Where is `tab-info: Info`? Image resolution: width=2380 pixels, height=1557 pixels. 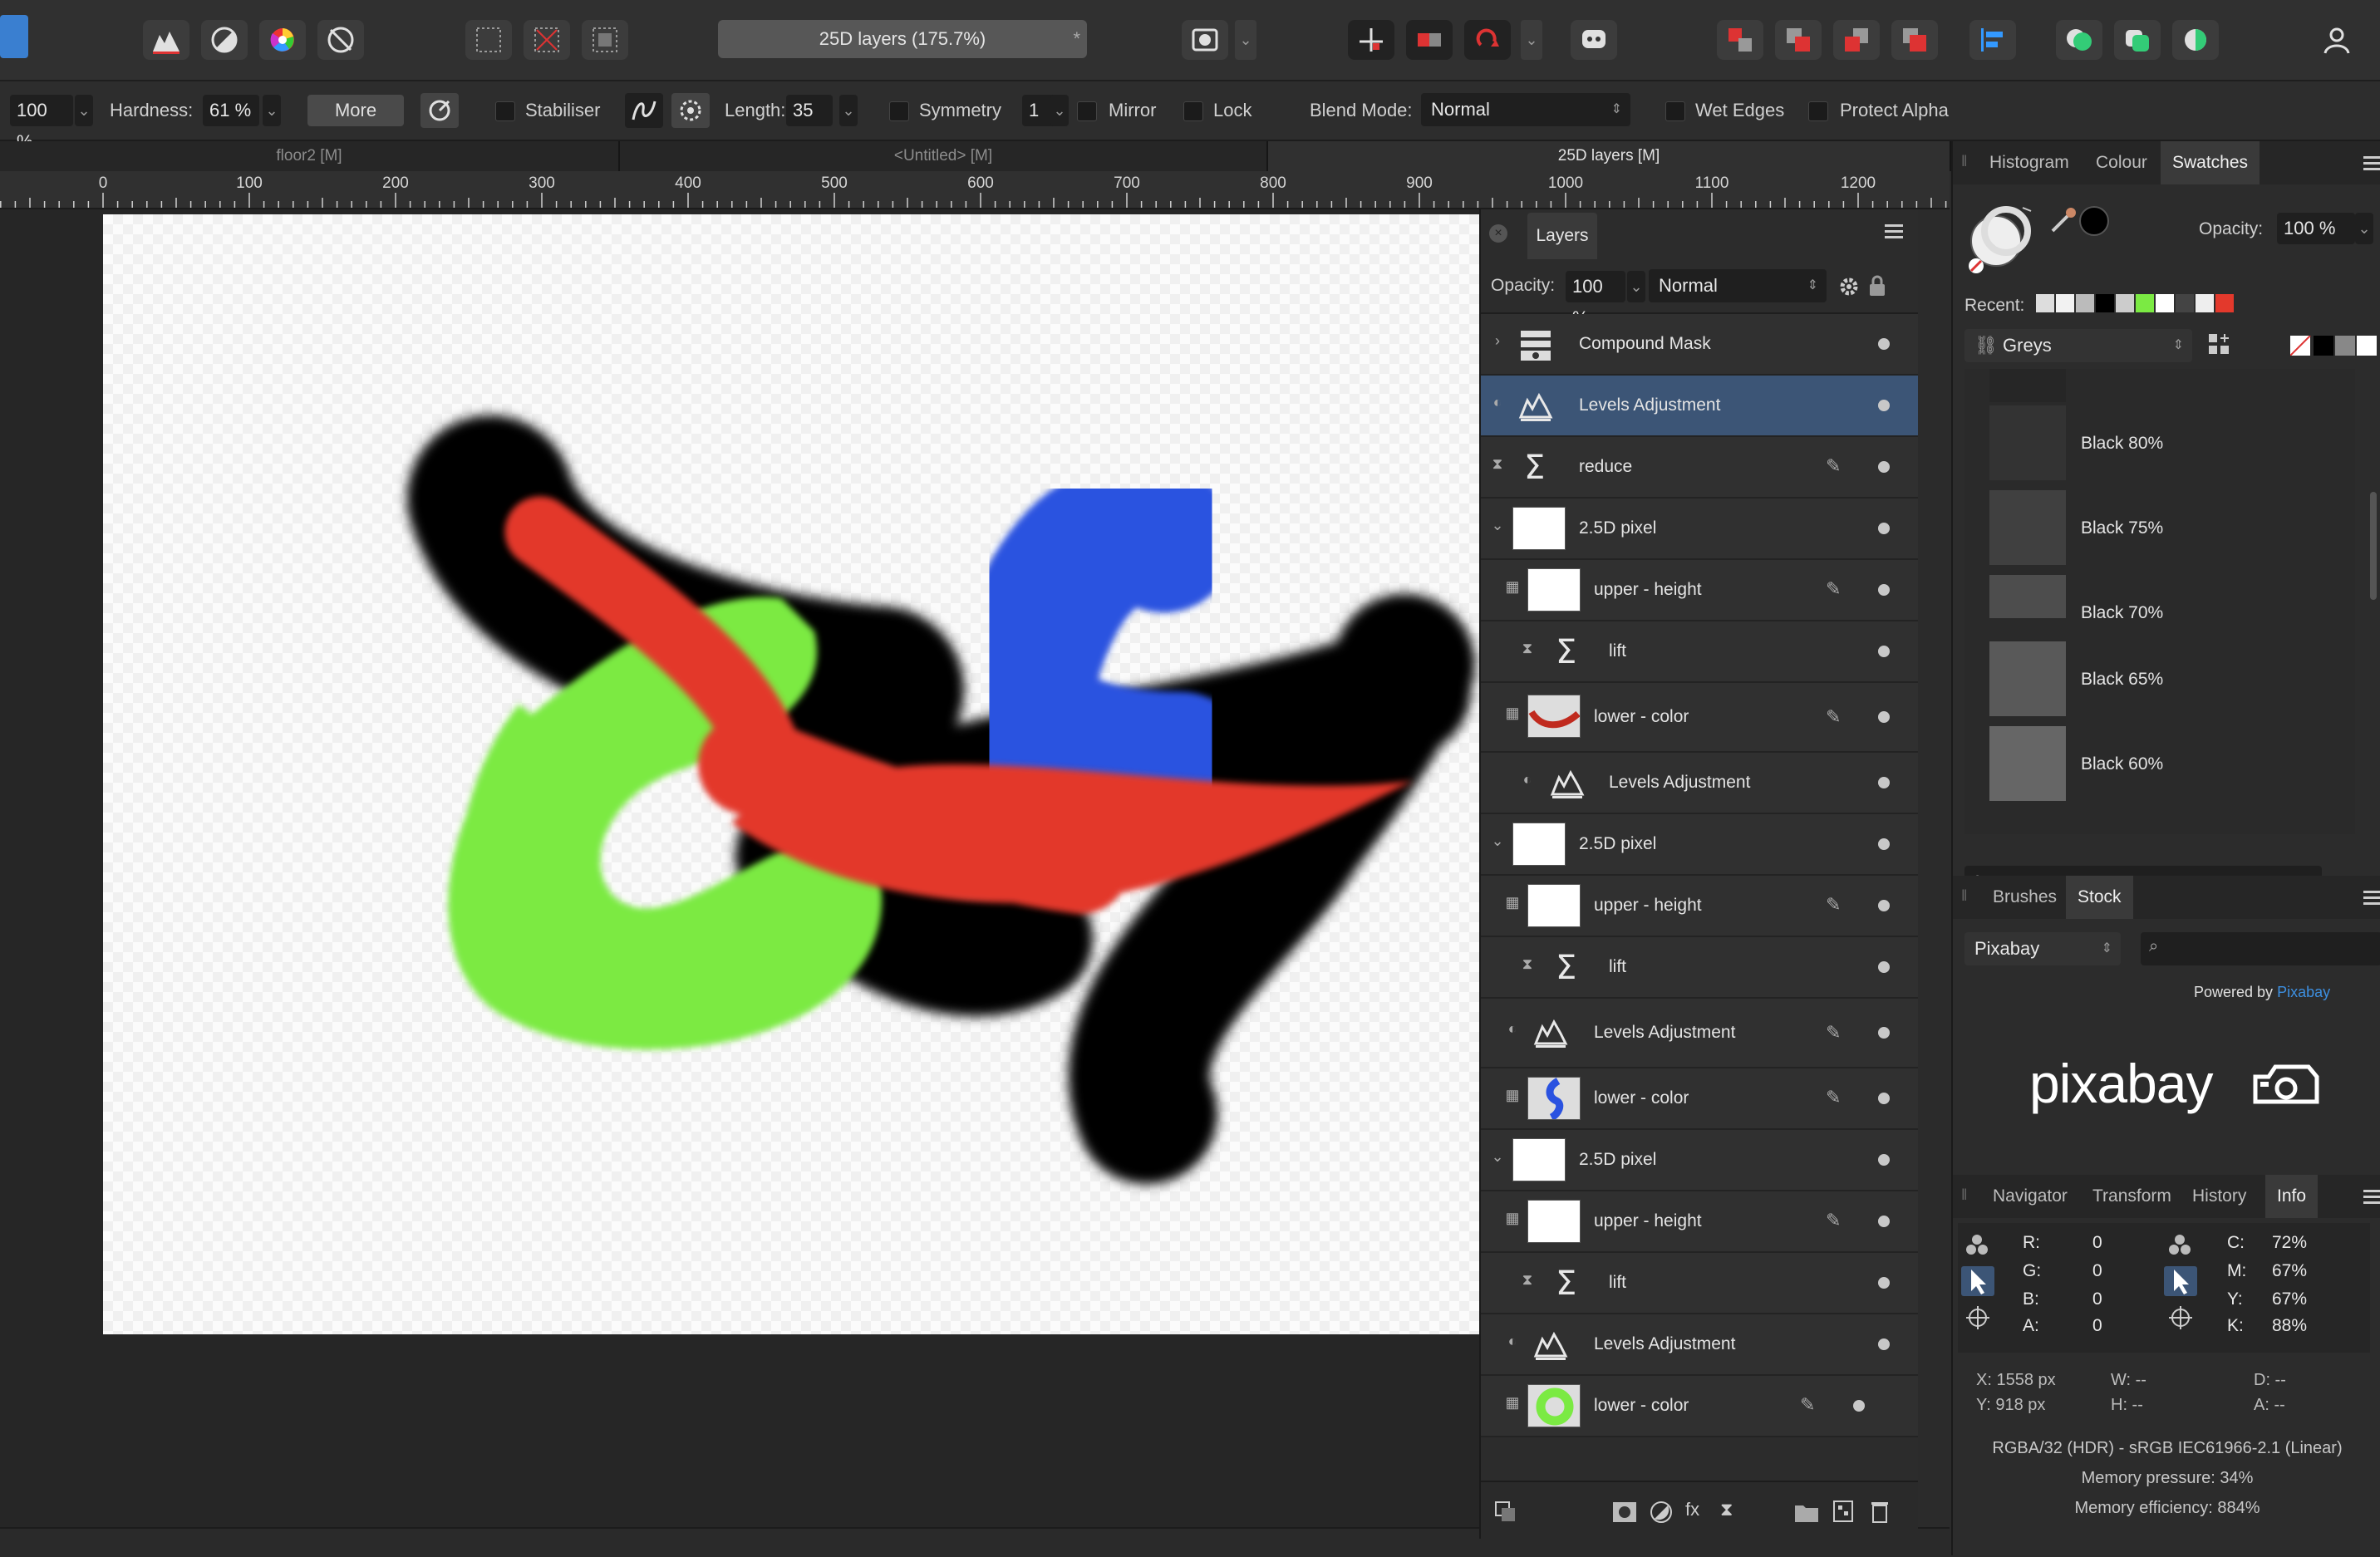
tab-info: Info is located at coordinates (2292, 1196).